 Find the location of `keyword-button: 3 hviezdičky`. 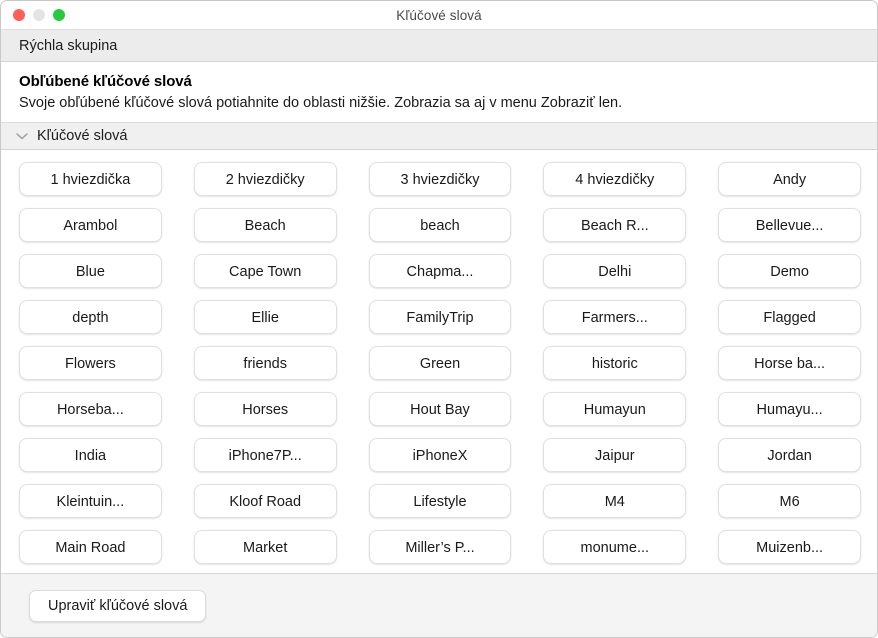

keyword-button: 3 hviezdičky is located at coordinates (440, 179).